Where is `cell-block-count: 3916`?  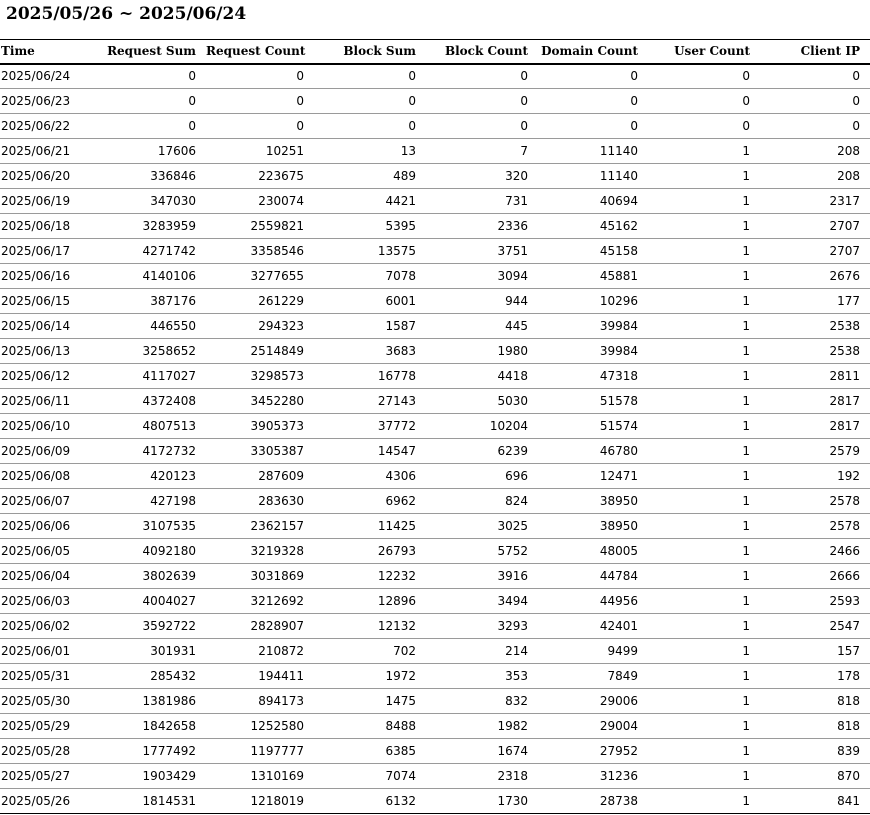 cell-block-count: 3916 is located at coordinates (512, 576).